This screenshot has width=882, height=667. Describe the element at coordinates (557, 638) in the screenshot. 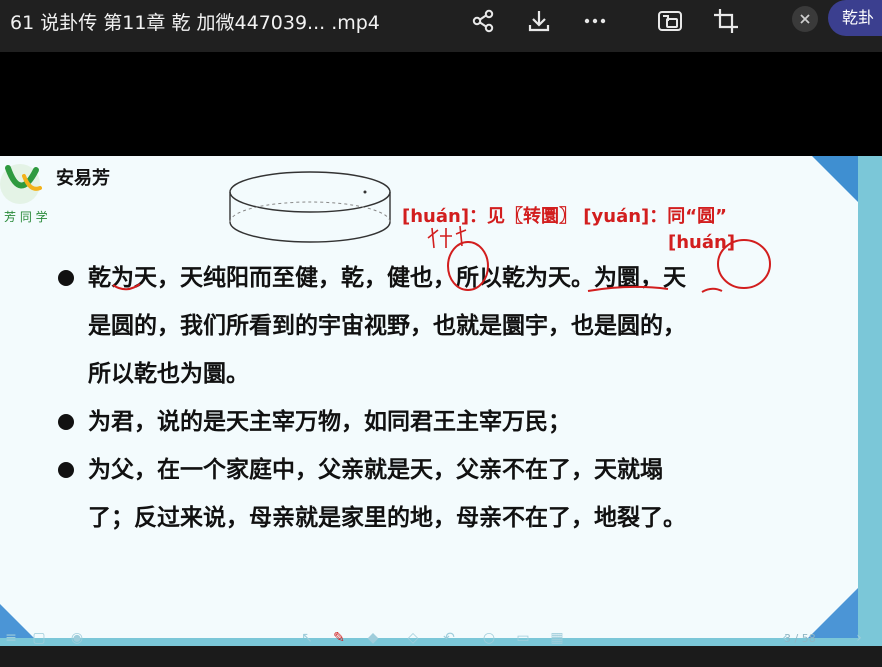

I see `grid-icon: ▦` at that location.